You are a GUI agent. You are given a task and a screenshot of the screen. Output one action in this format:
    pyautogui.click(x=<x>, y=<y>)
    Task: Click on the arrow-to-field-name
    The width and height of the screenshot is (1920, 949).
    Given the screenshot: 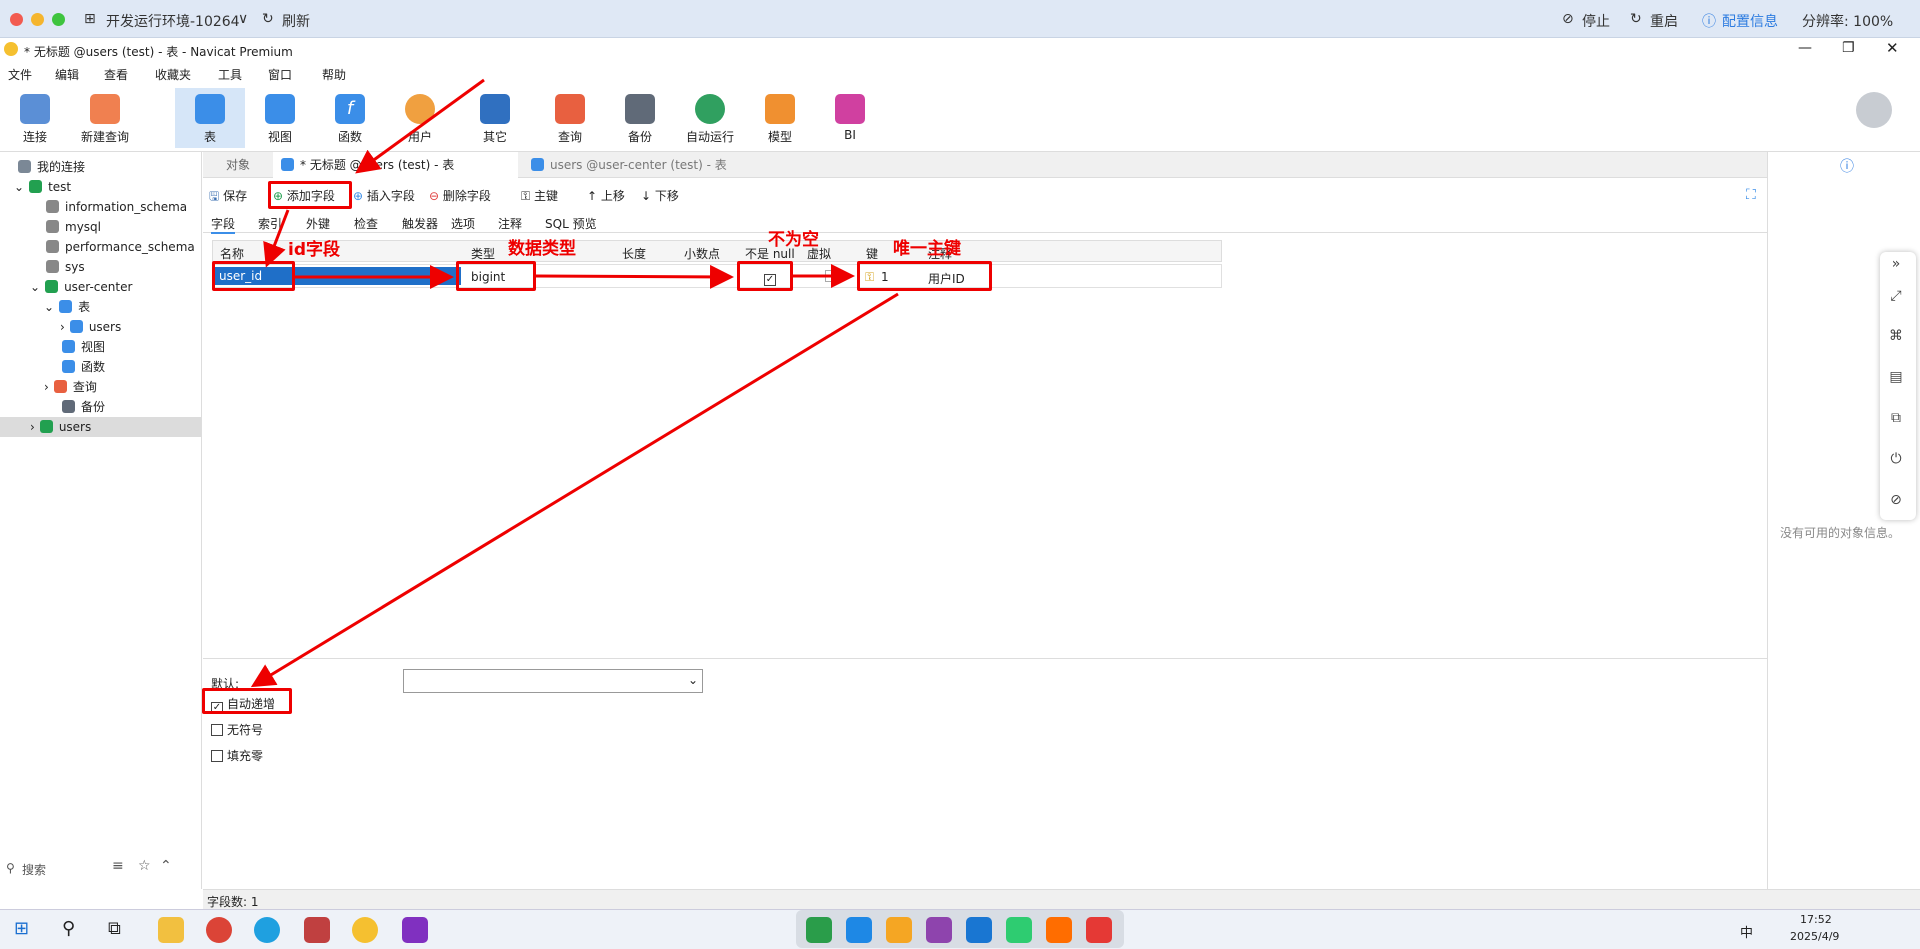 What is the action you would take?
    pyautogui.click(x=276, y=238)
    